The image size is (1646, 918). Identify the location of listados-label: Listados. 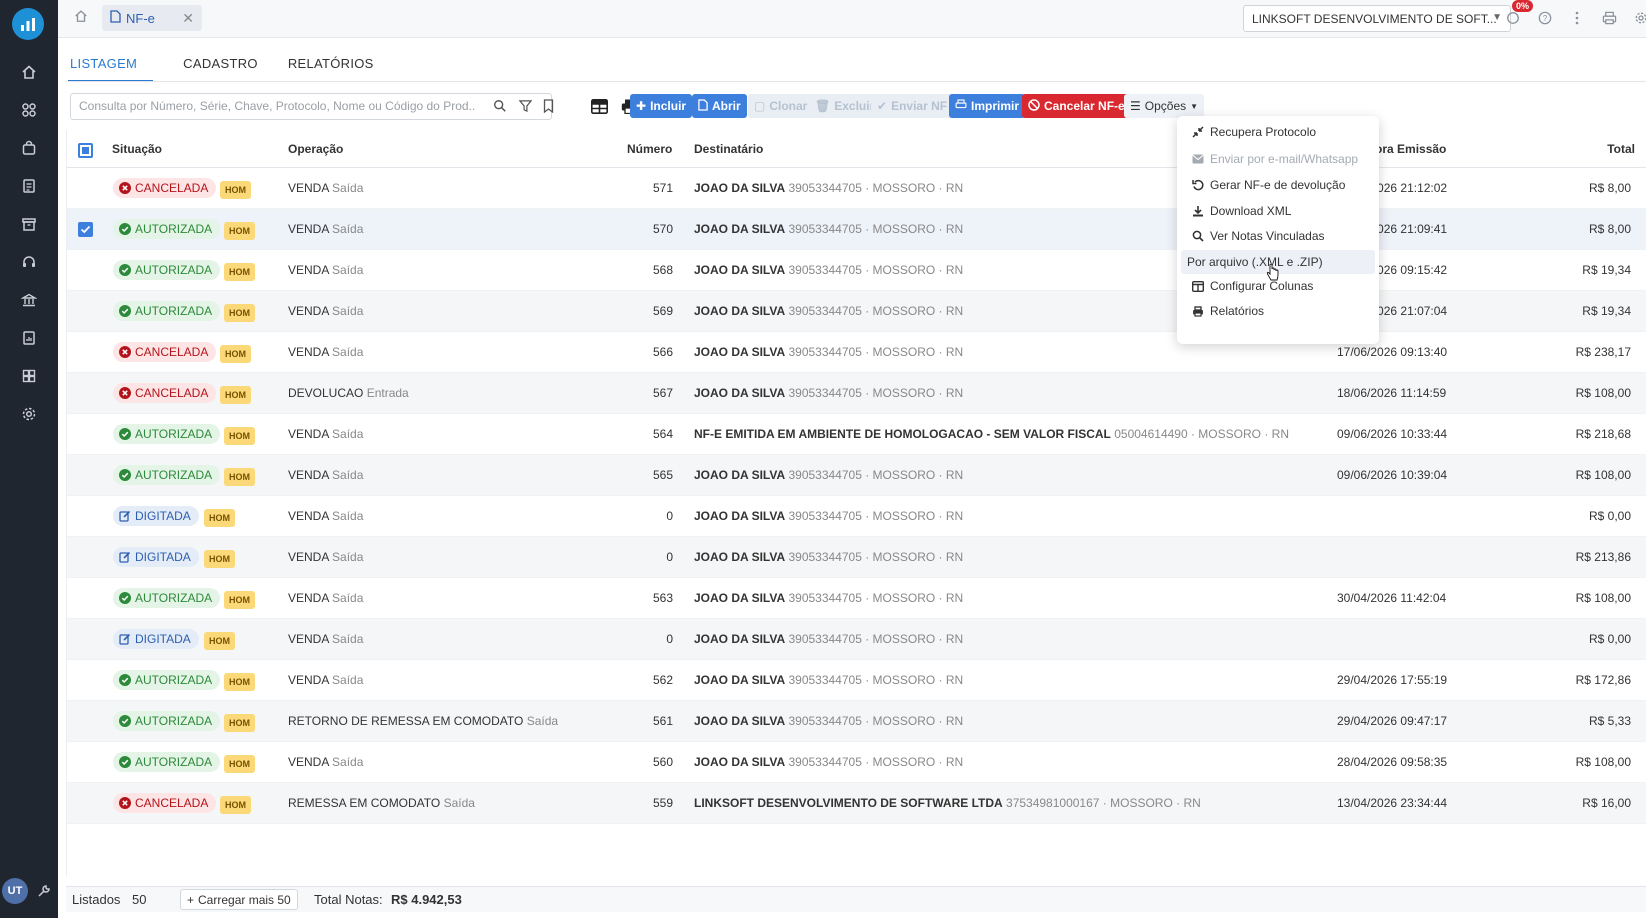
(96, 899).